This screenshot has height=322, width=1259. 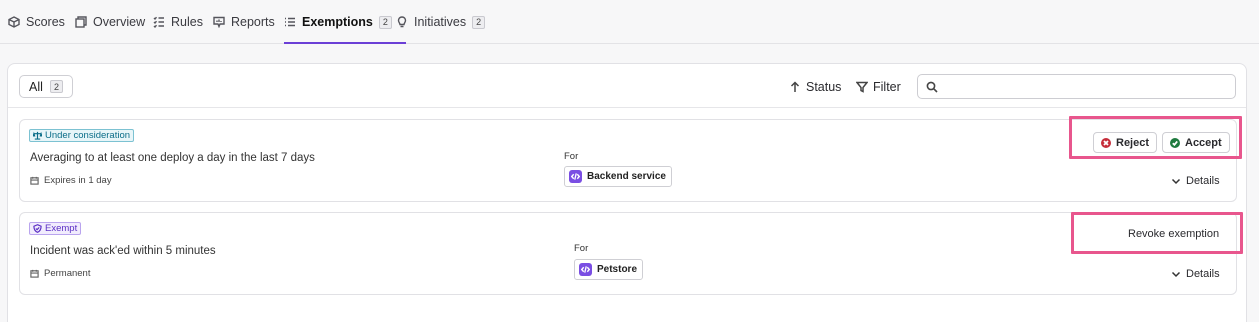 I want to click on tab-label: Overview, so click(x=119, y=22).